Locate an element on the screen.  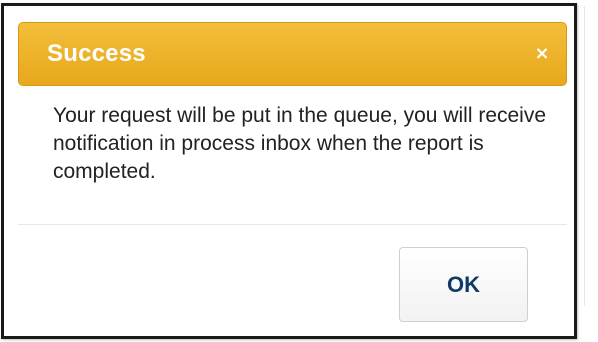
background-divider is located at coordinates (584, 156).